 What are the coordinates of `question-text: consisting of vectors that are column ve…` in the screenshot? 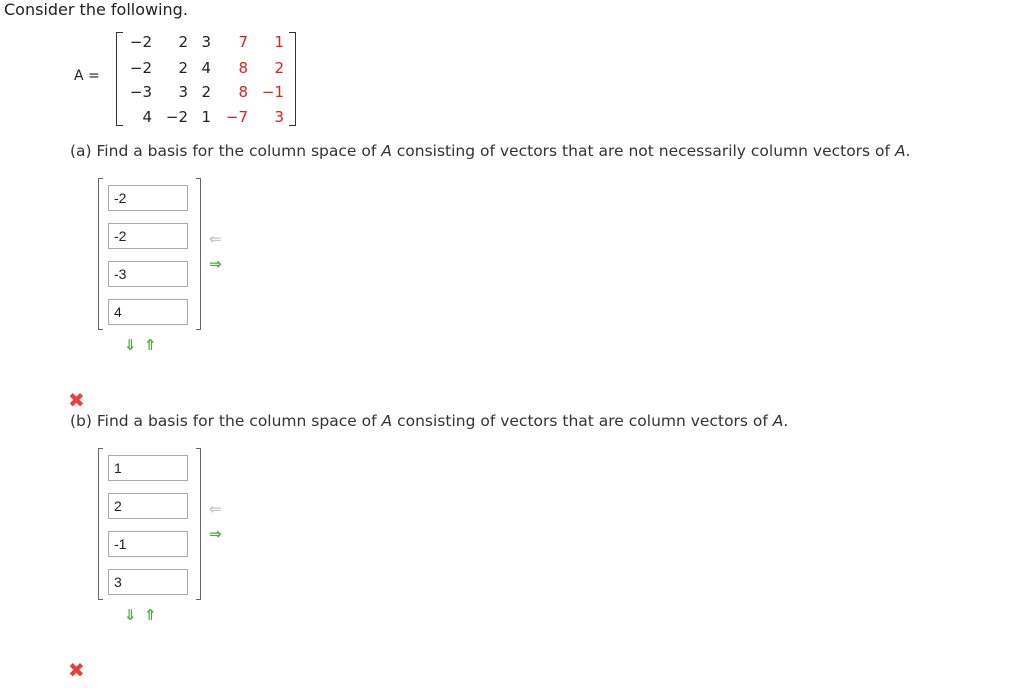 It's located at (582, 421).